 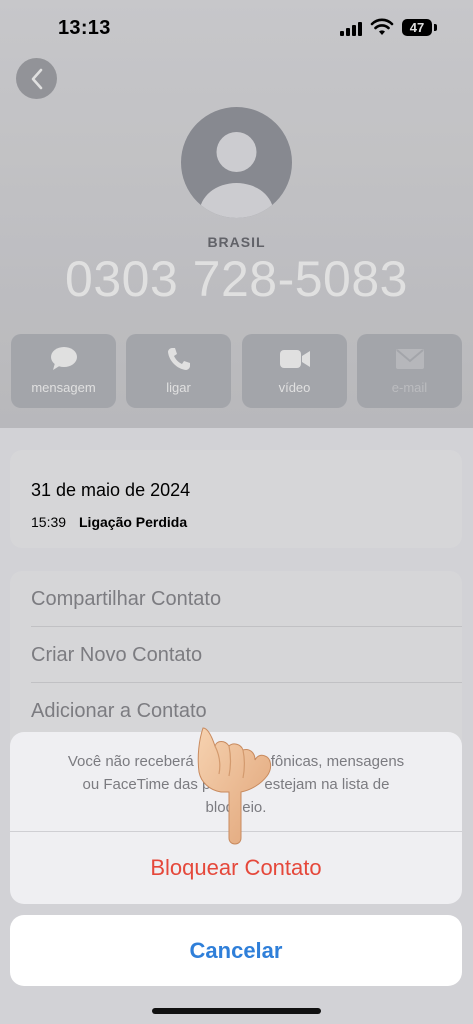 I want to click on pointing-hand-icon, so click(x=234, y=786).